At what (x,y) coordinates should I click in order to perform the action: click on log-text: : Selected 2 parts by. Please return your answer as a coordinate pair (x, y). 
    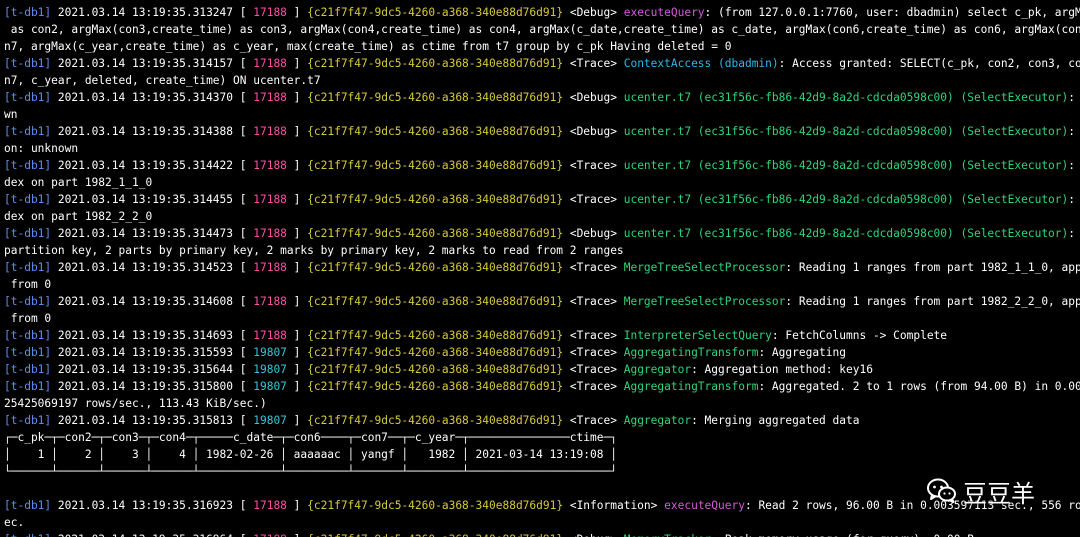
    Looking at the image, I should click on (1072, 233).